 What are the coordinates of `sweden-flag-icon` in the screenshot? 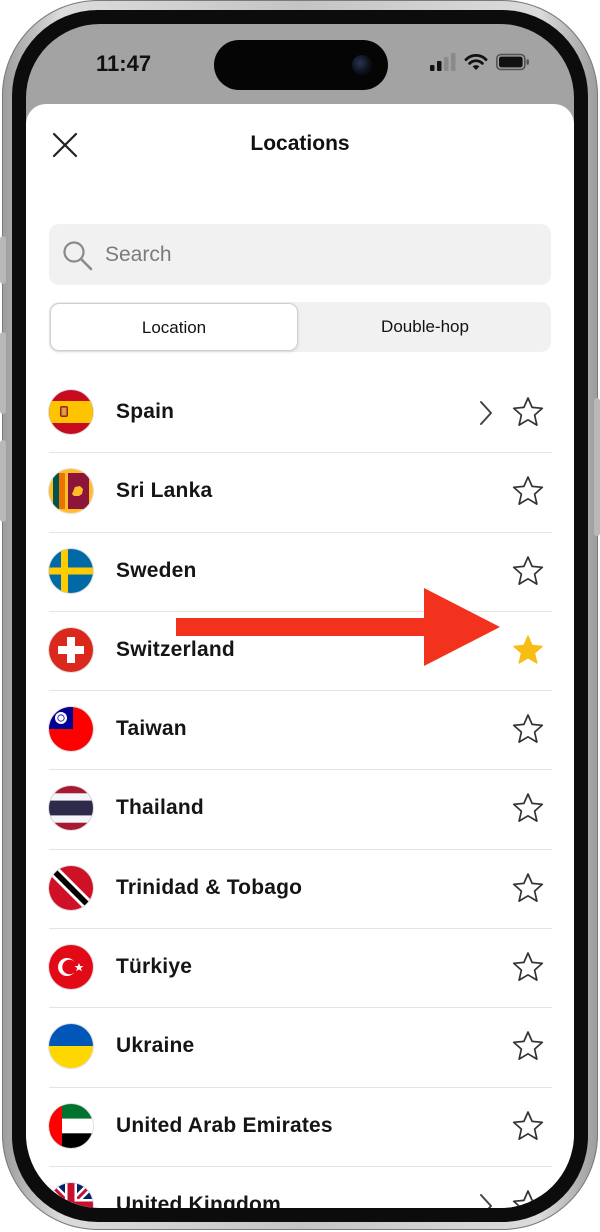 It's located at (71, 570).